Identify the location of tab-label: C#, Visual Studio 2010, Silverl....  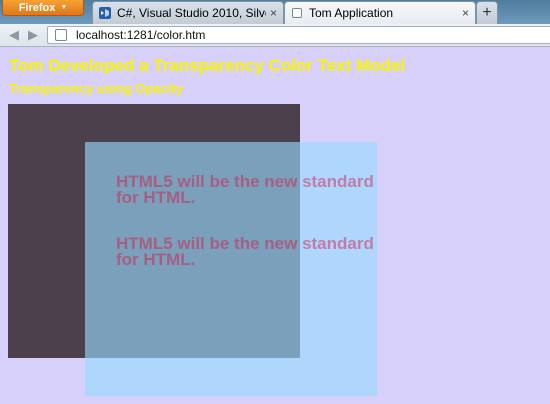
(191, 13).